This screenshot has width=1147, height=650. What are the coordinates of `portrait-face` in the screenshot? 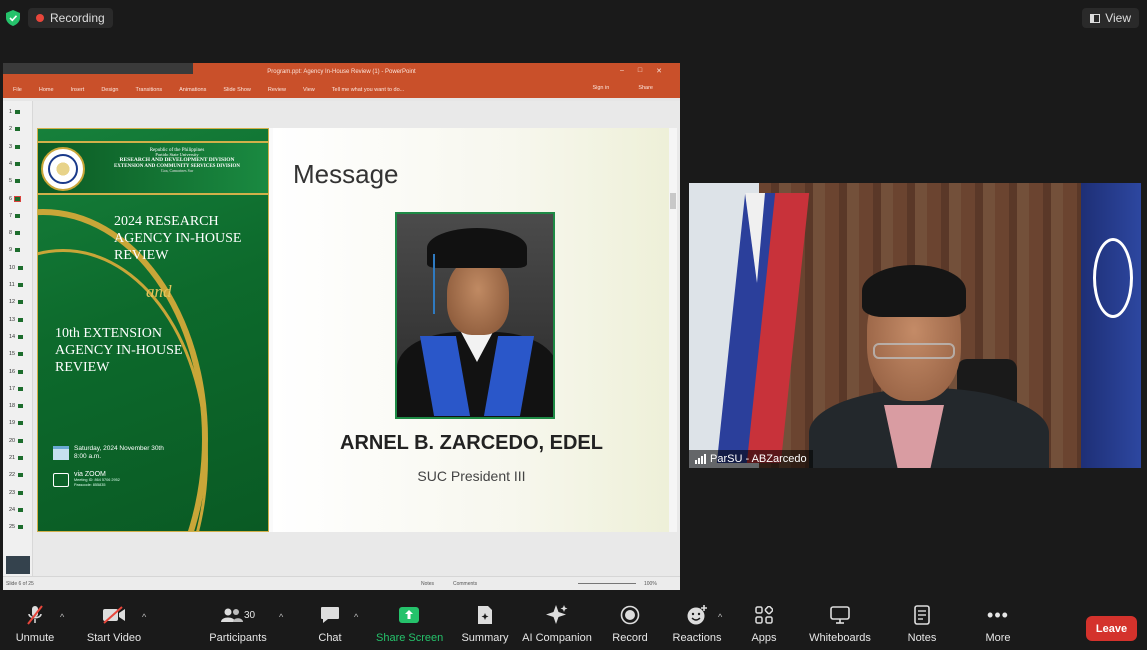 It's located at (478, 297).